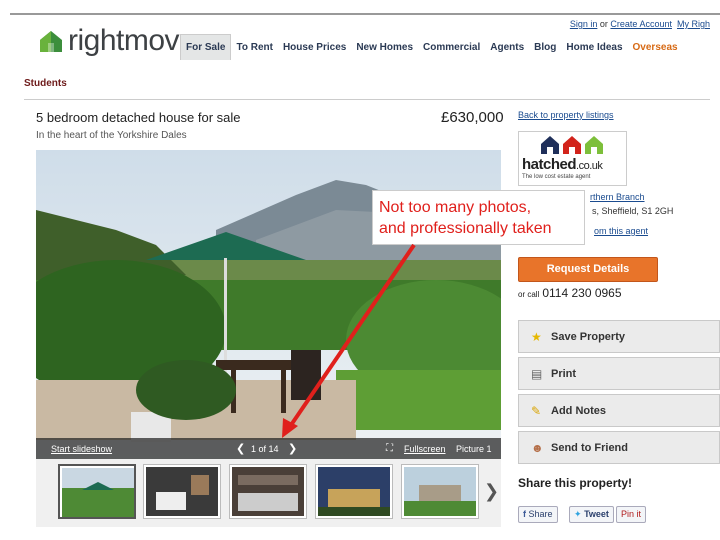  I want to click on more-from-agent-link: om this agent, so click(621, 231).